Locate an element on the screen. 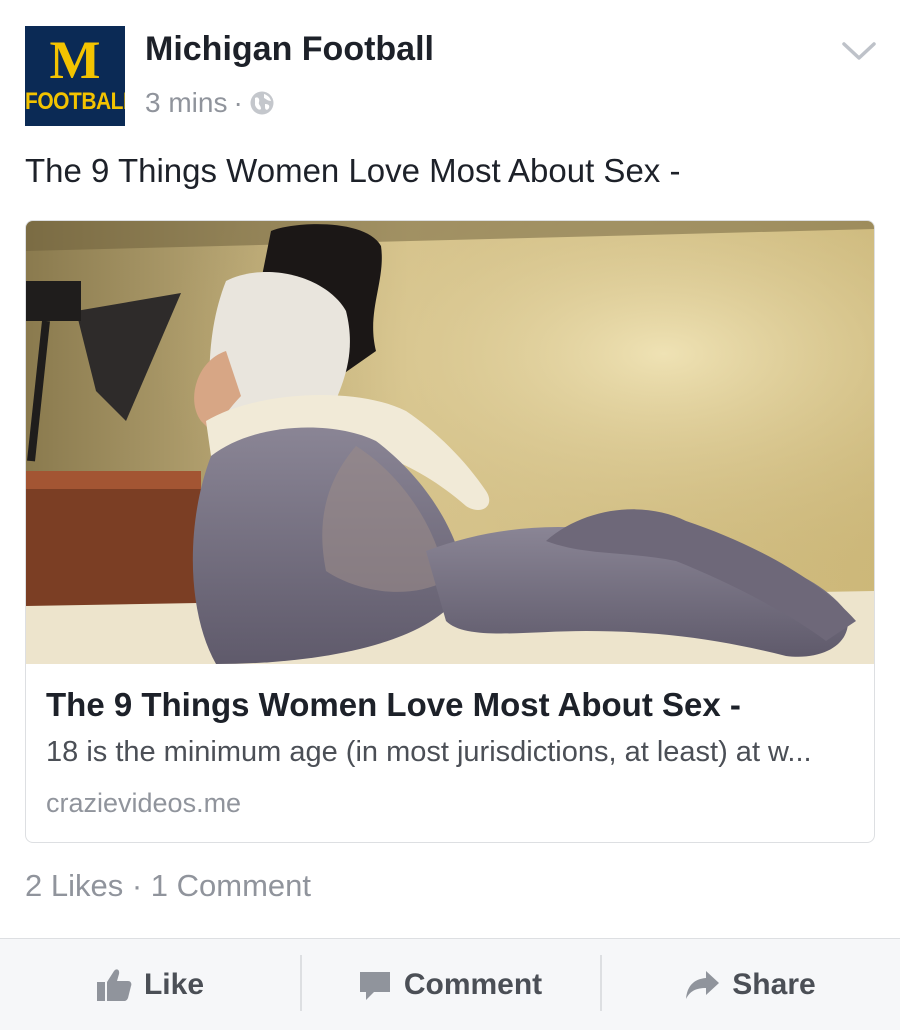 This screenshot has width=900, height=1030. page-avatar: M FOOTBALL is located at coordinates (75, 76).